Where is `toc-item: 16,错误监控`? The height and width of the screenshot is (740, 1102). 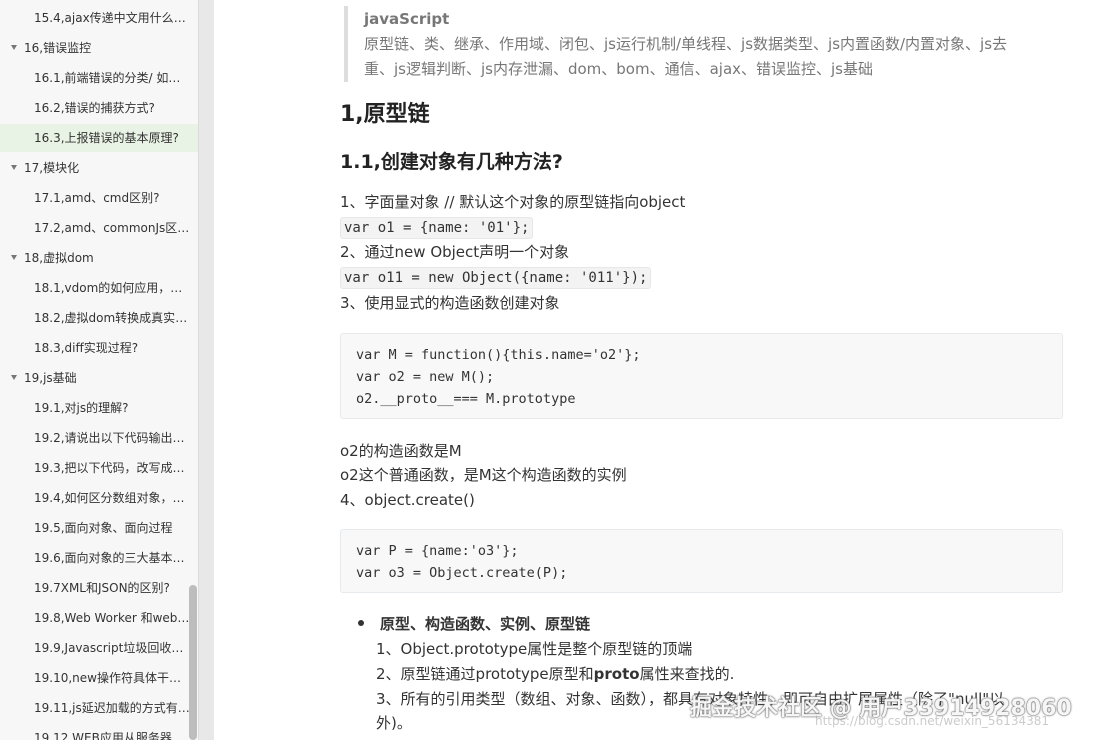 toc-item: 16,错误监控 is located at coordinates (99, 48).